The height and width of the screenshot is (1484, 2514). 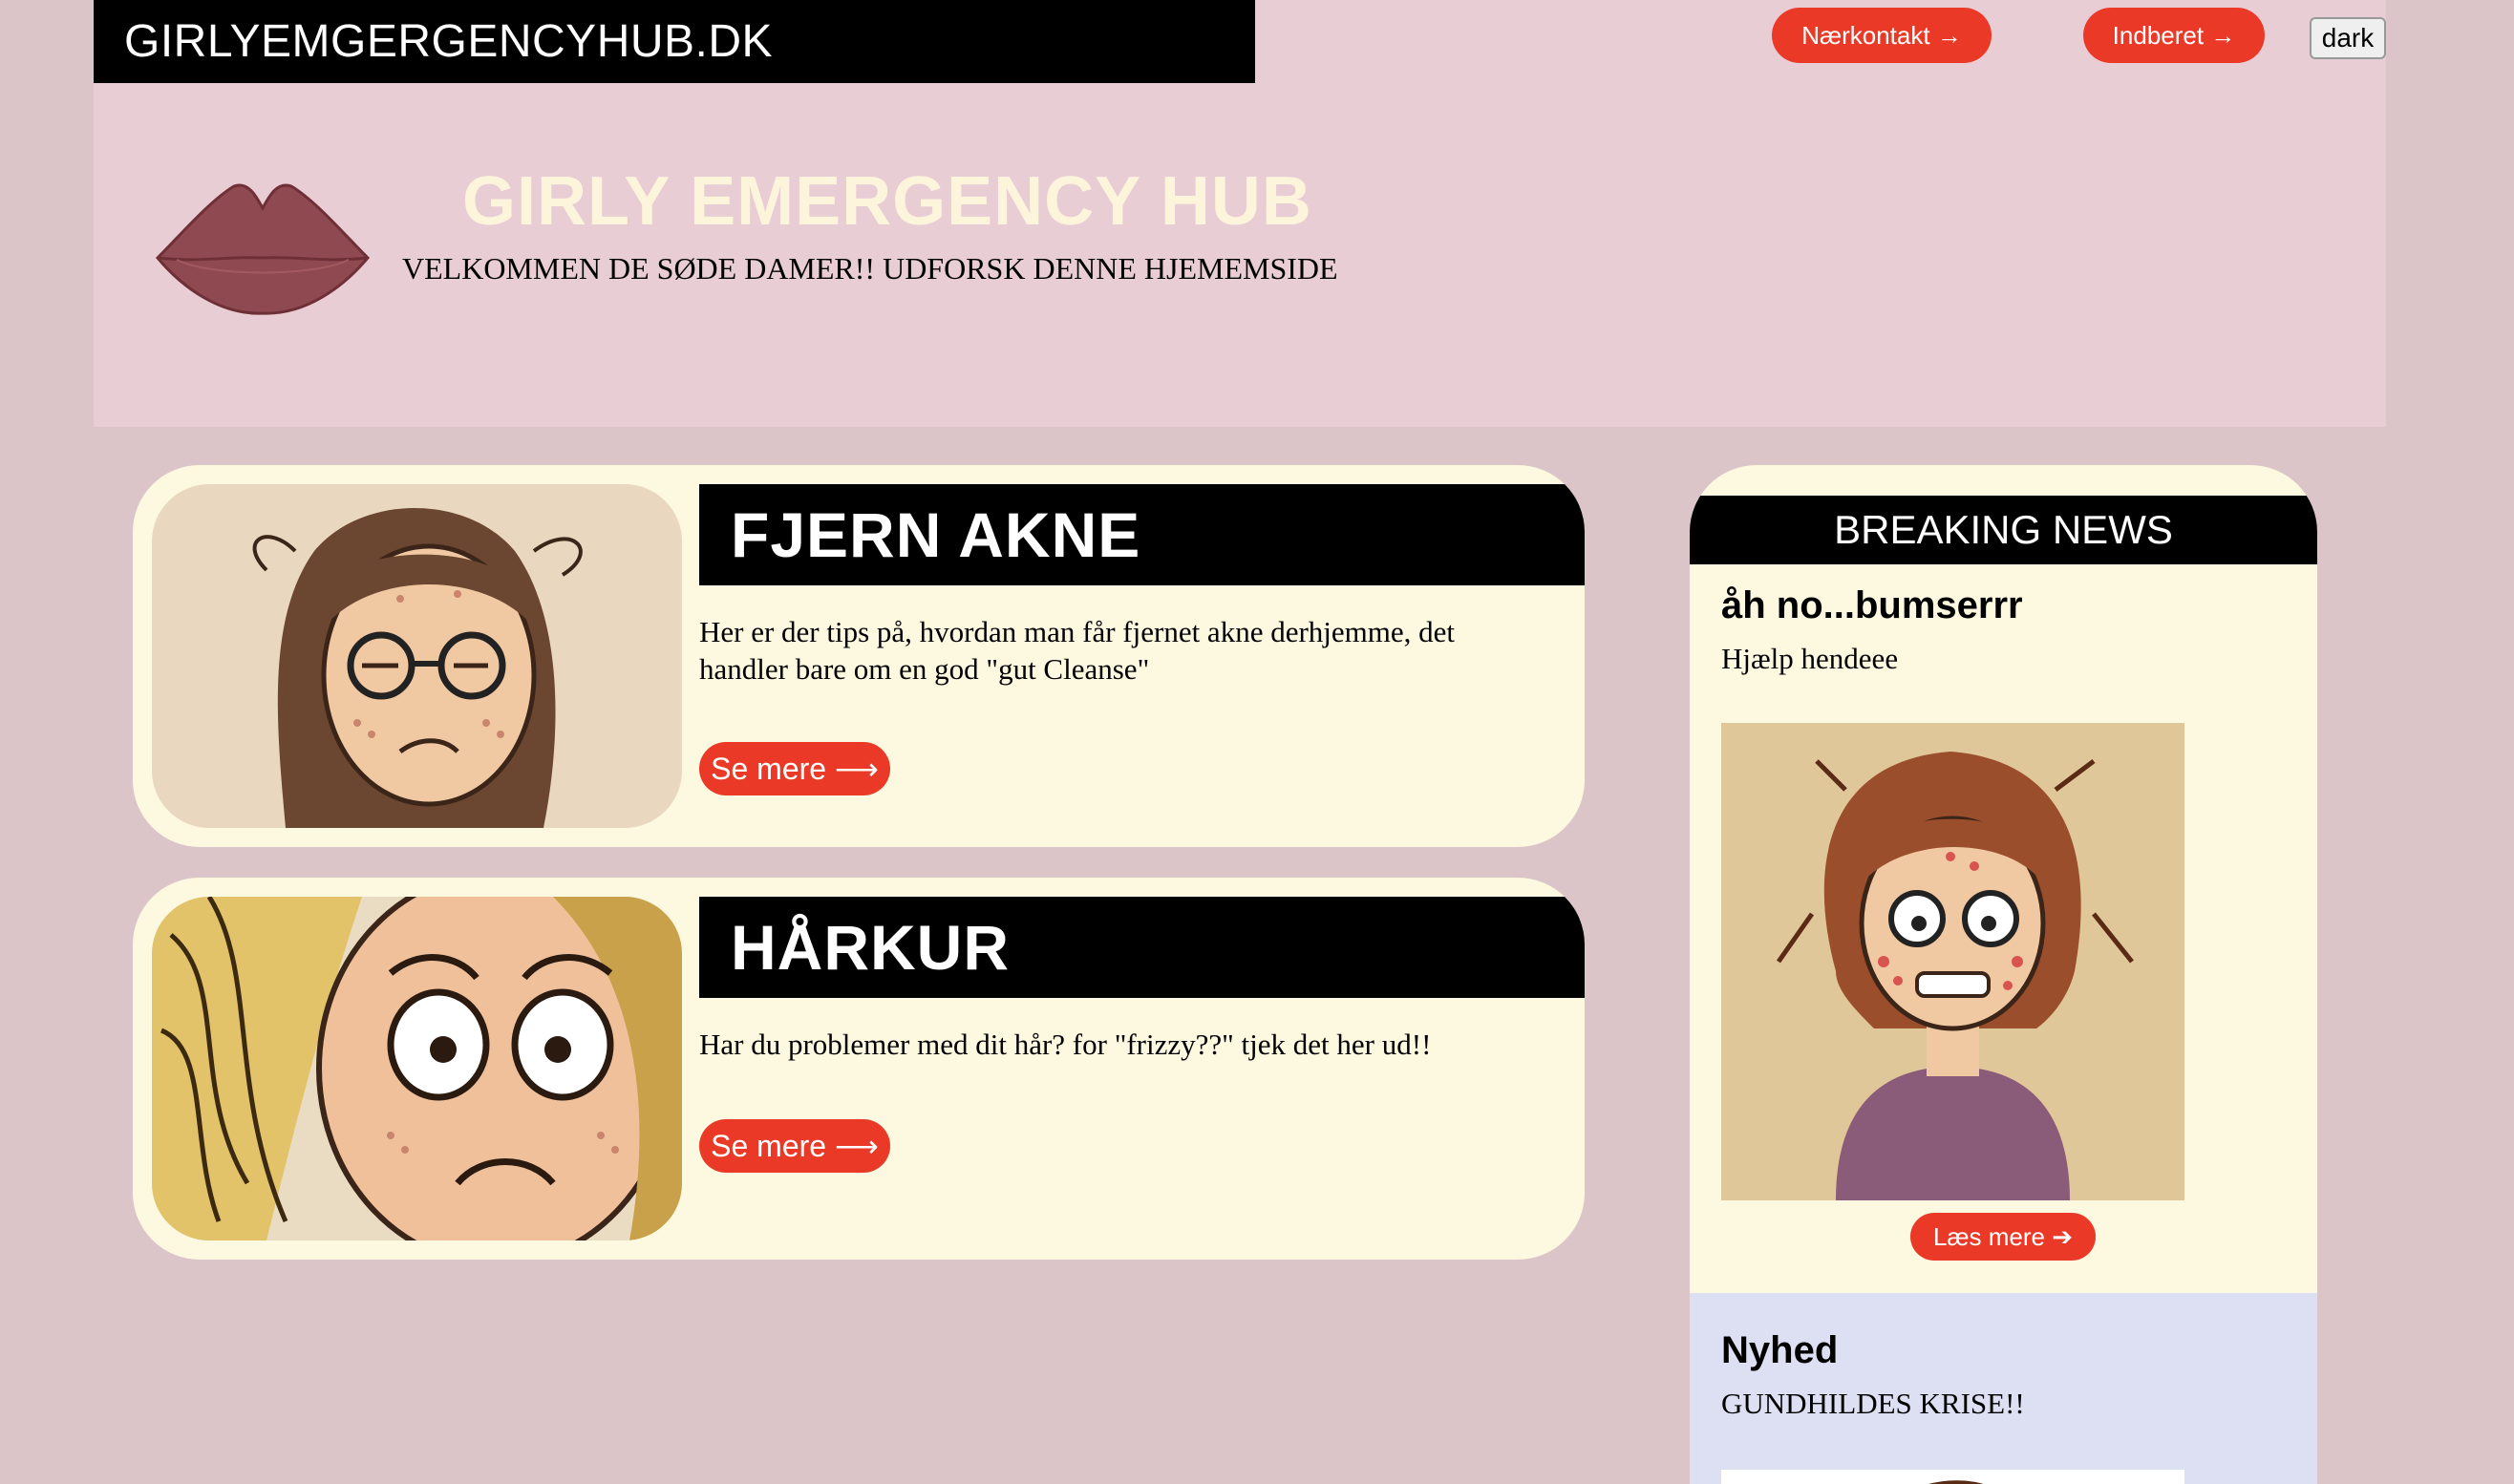 What do you see at coordinates (2348, 38) in the screenshot?
I see `dark-mode-toggle: dark` at bounding box center [2348, 38].